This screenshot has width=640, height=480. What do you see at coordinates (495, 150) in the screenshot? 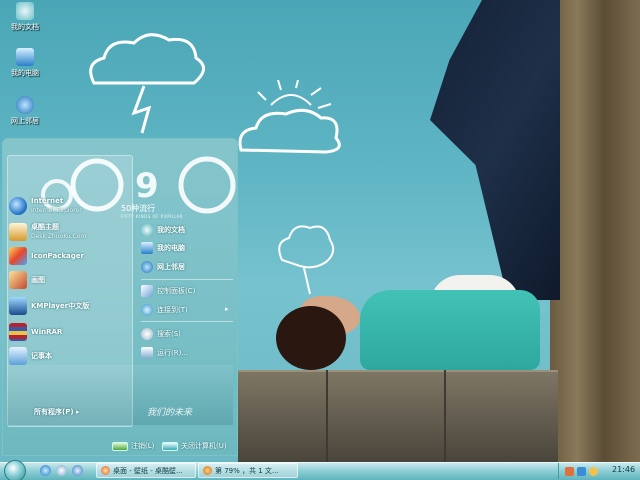
I see `wallpaper-person-legs` at bounding box center [495, 150].